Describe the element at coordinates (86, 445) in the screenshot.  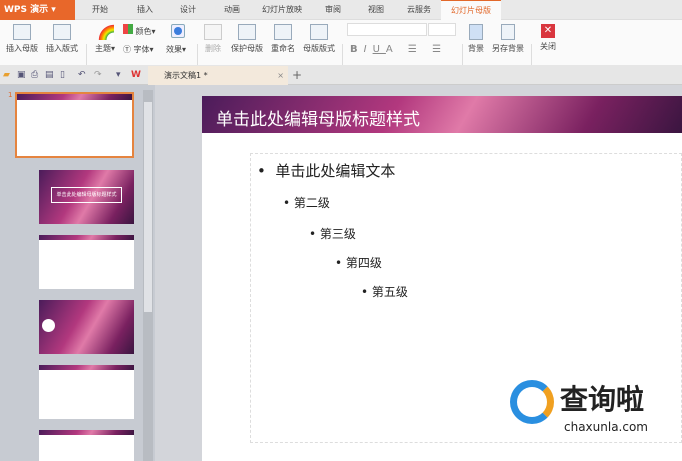
I see `thumbnail-comparison-layout` at that location.